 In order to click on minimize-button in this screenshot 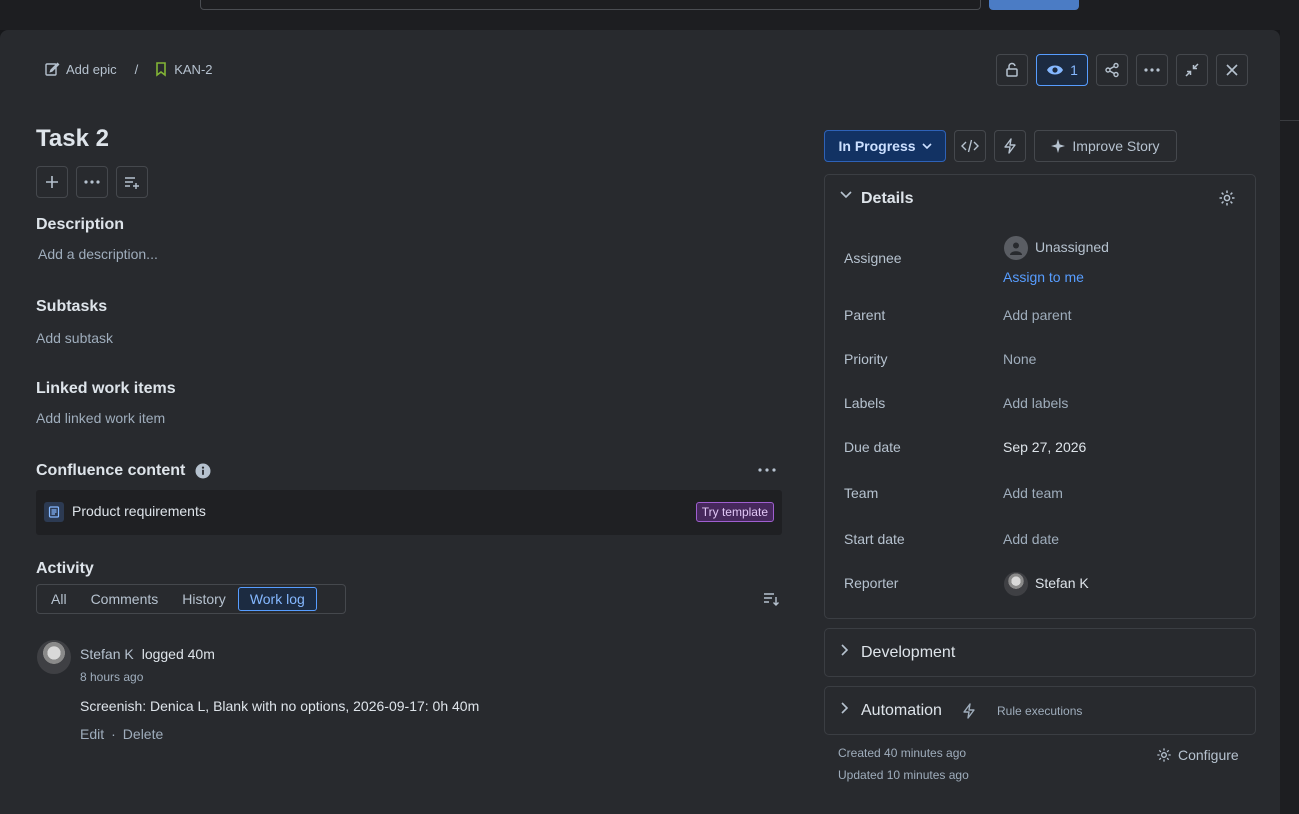, I will do `click(1192, 70)`.